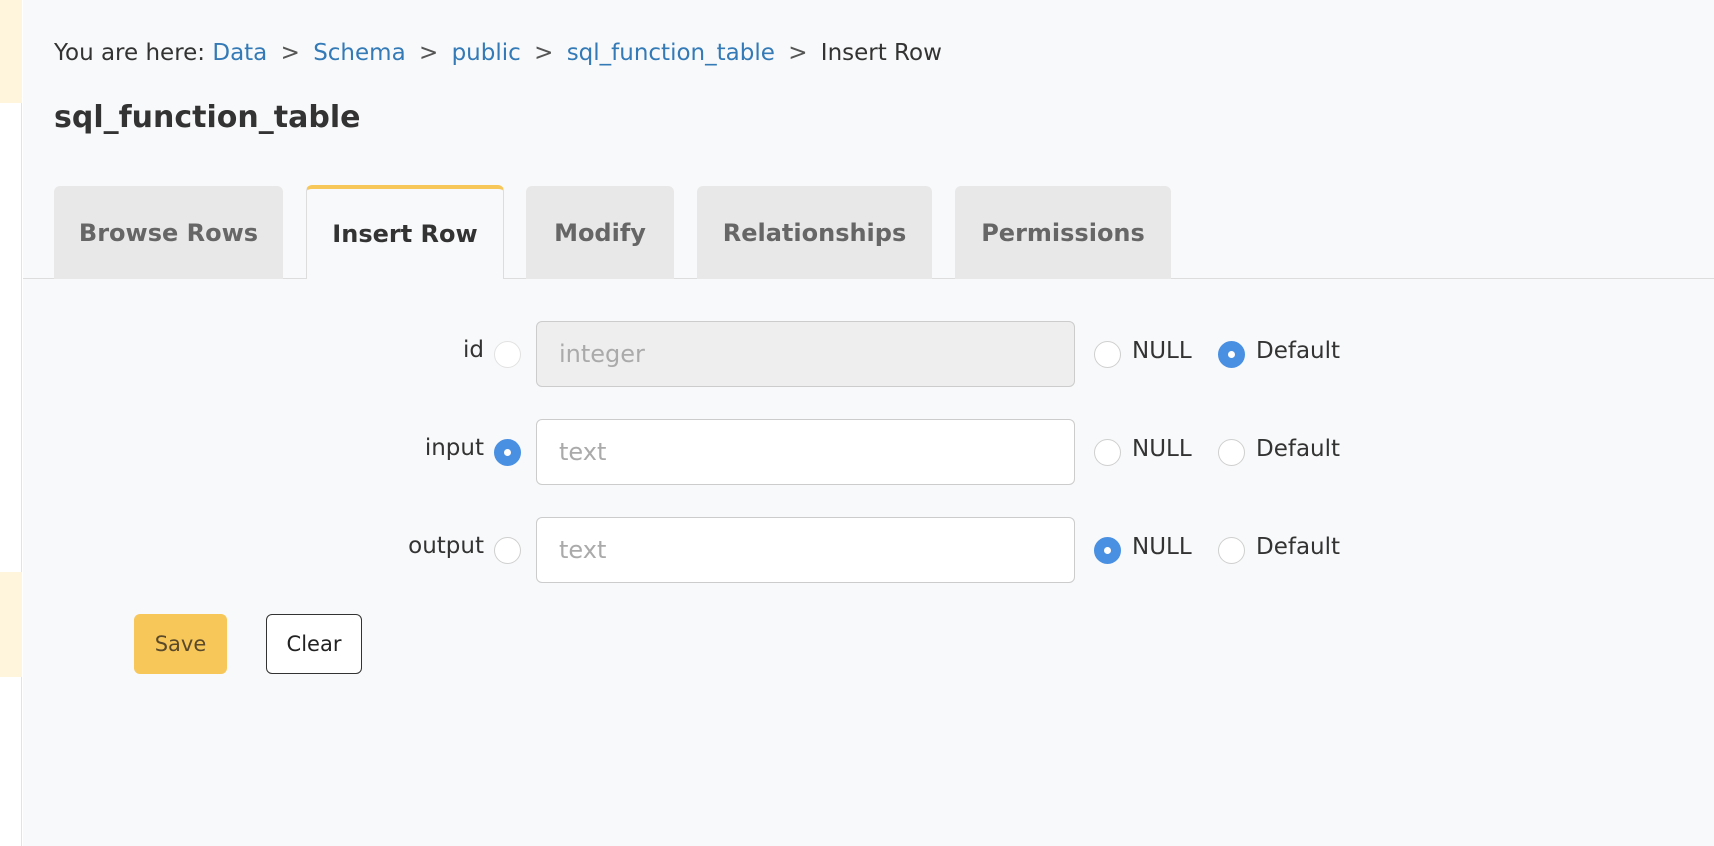 This screenshot has height=846, width=1714. Describe the element at coordinates (486, 53) in the screenshot. I see `breadcrumb-link-public: public` at that location.